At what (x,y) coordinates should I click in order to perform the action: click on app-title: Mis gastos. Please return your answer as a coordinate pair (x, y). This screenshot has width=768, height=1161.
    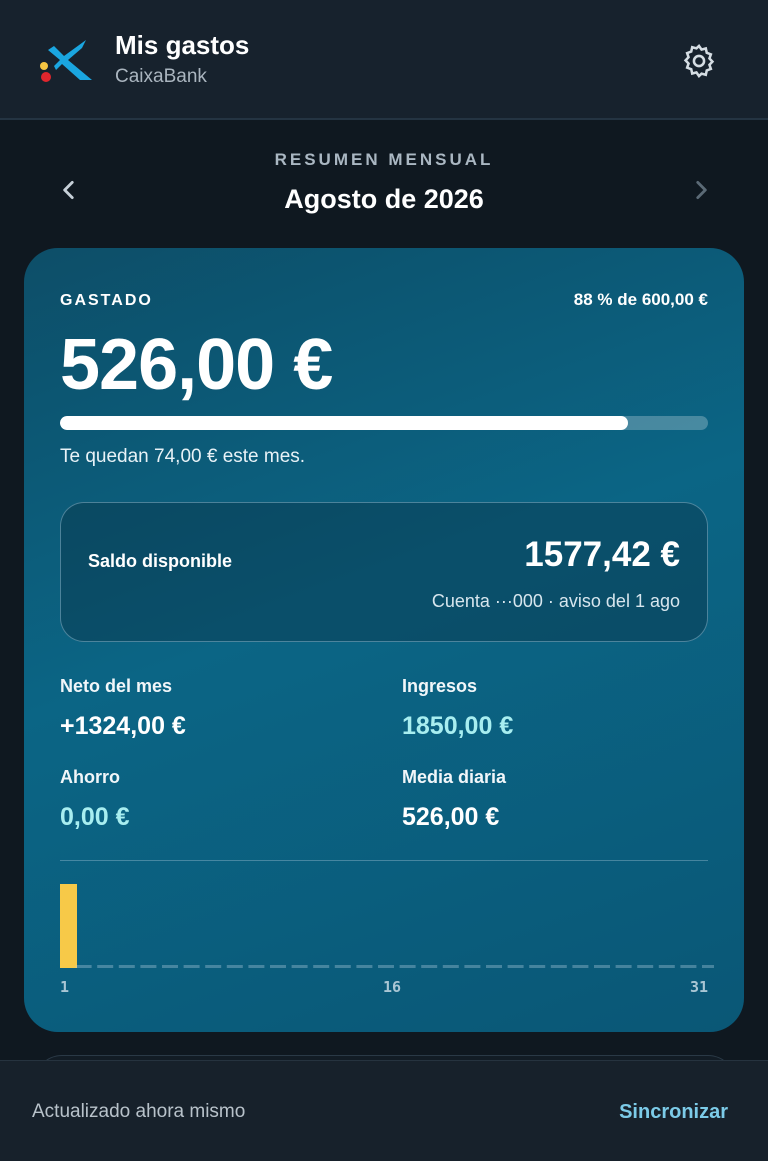
    Looking at the image, I should click on (182, 45).